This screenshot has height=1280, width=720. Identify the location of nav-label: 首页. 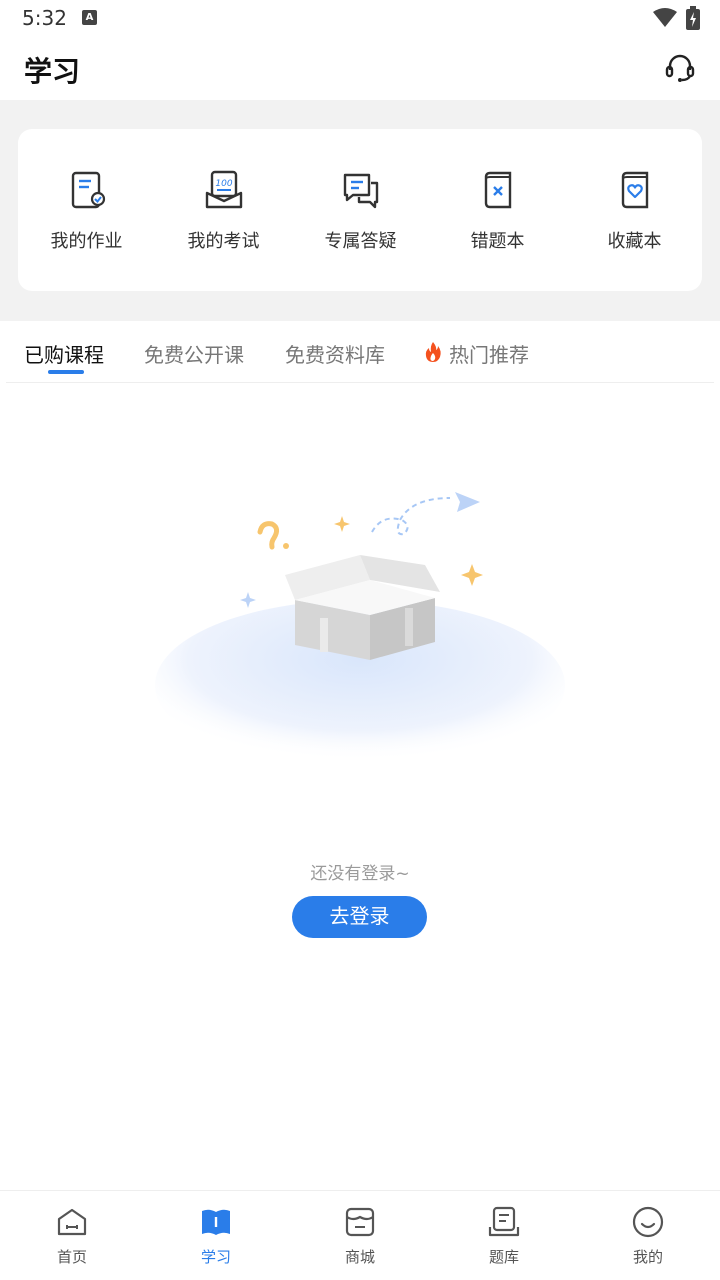
(71, 1257).